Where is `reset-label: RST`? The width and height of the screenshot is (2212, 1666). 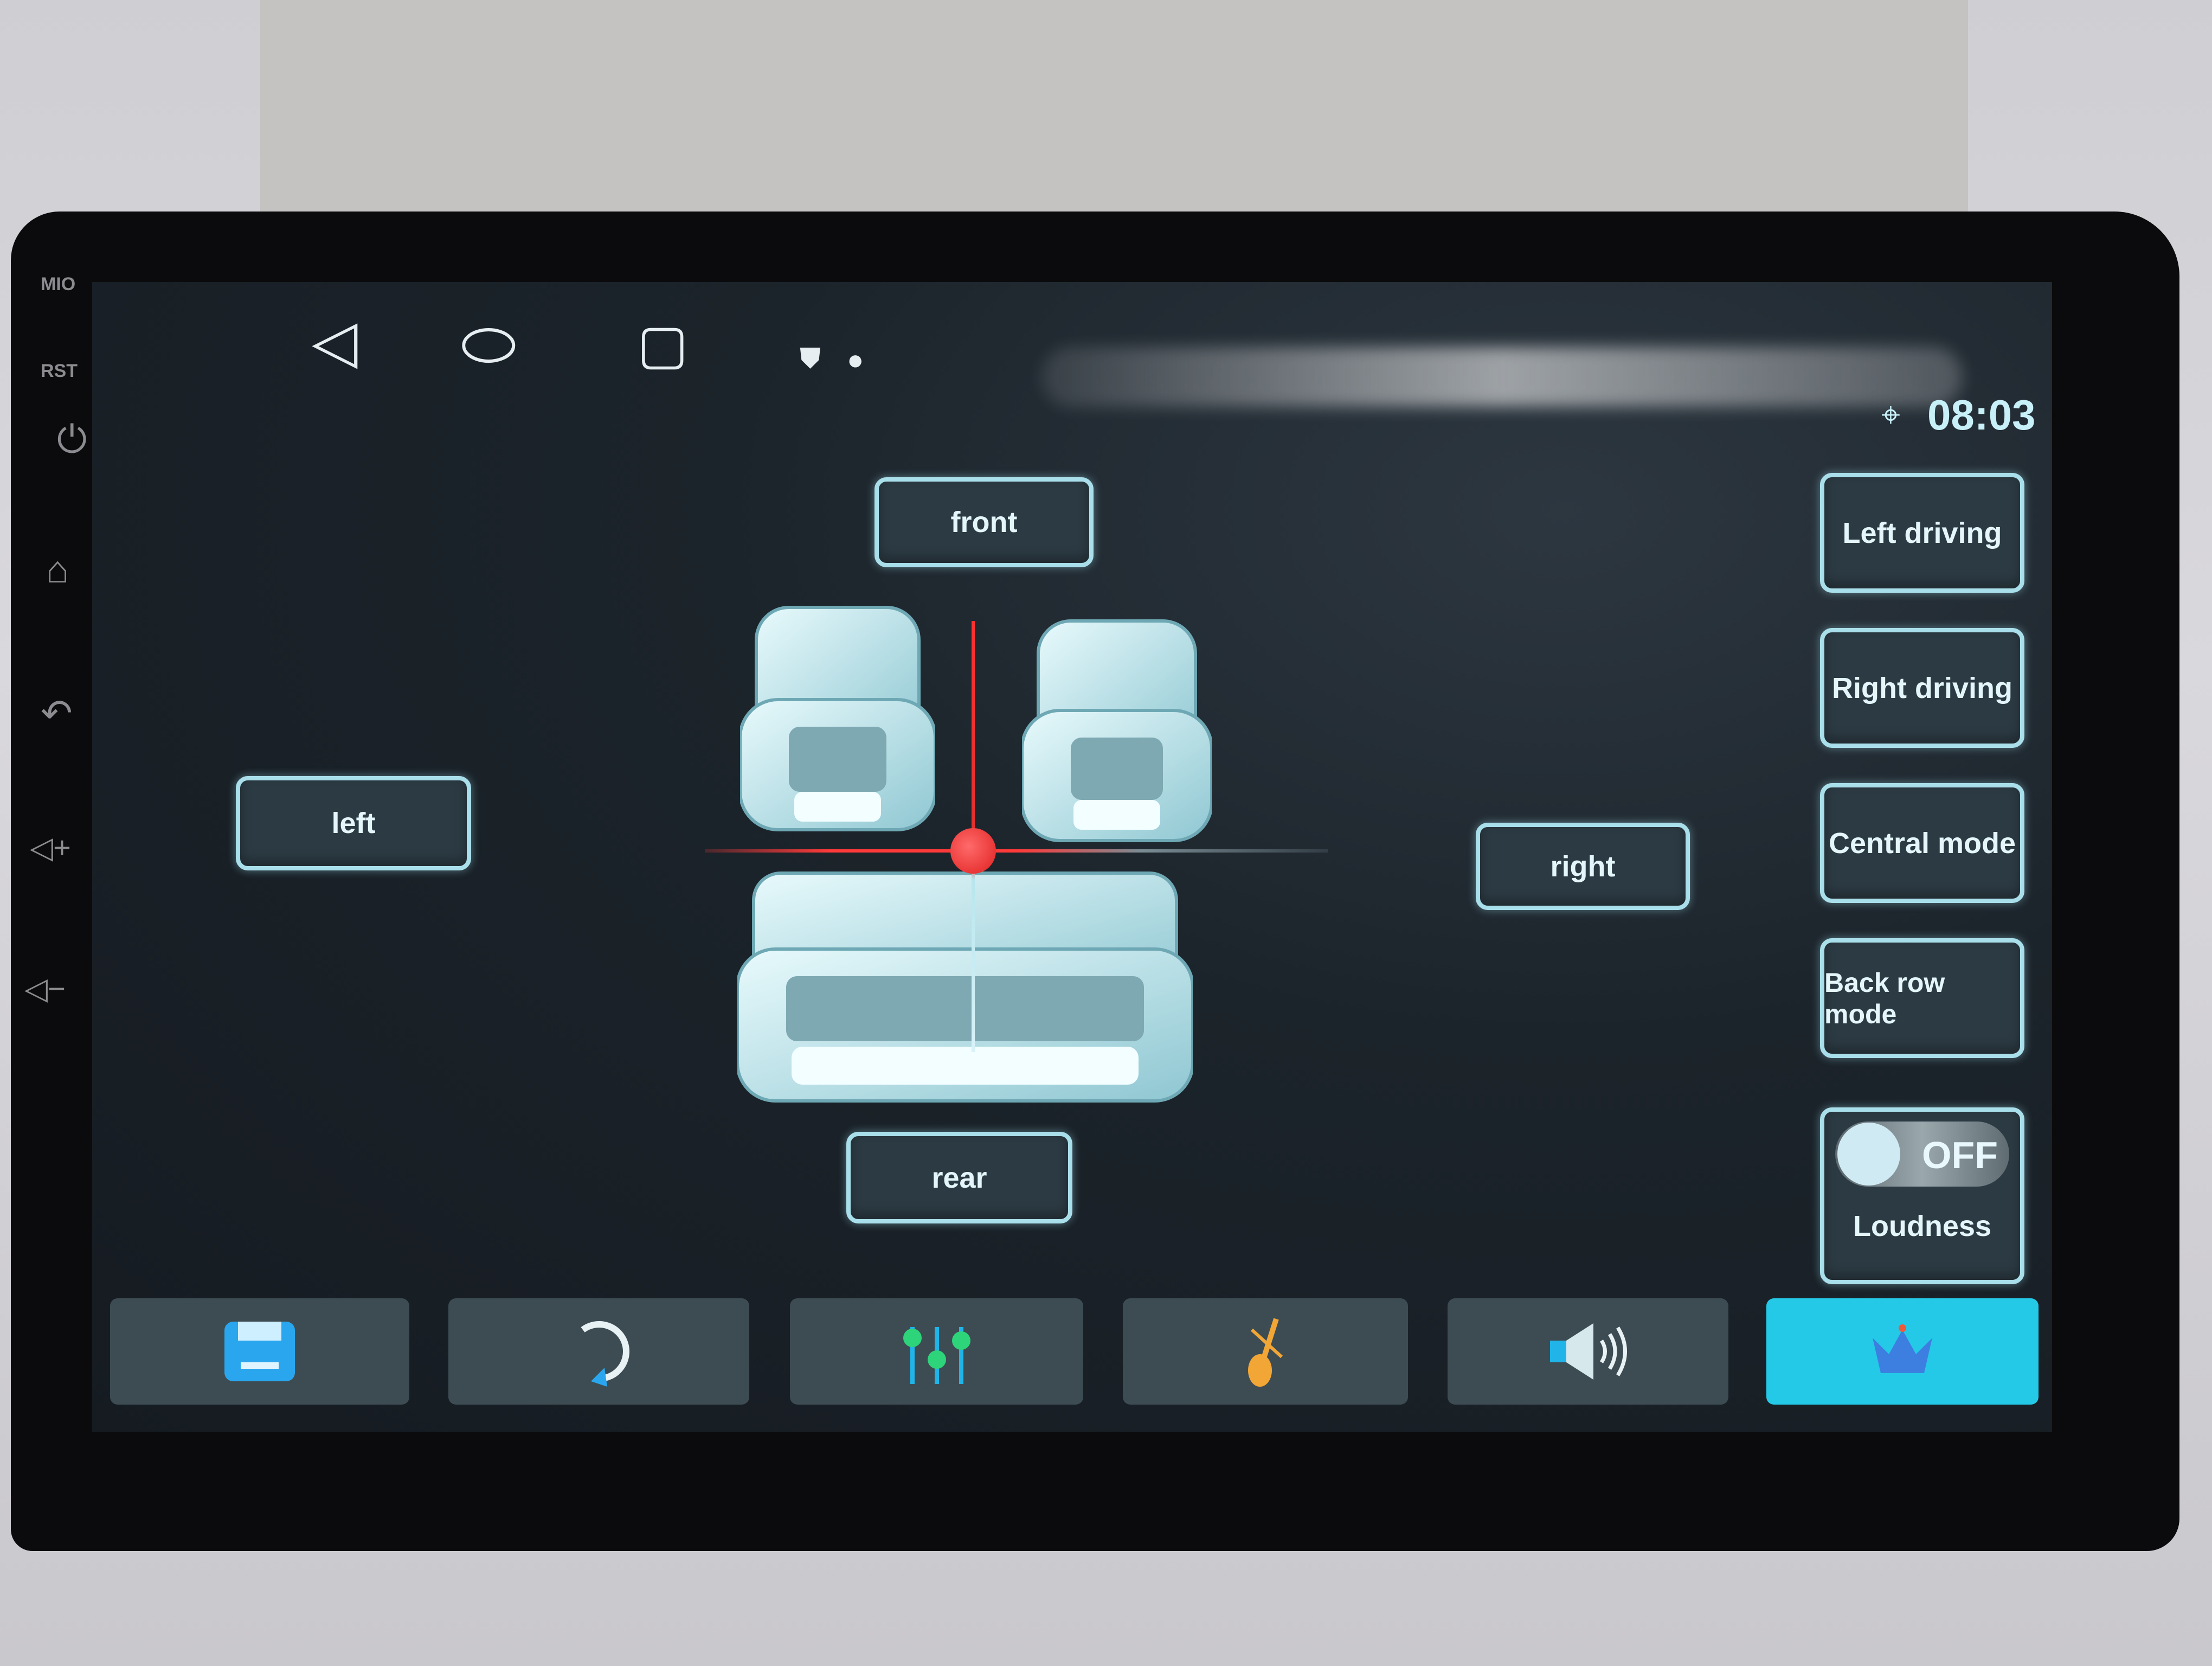 reset-label: RST is located at coordinates (59, 371).